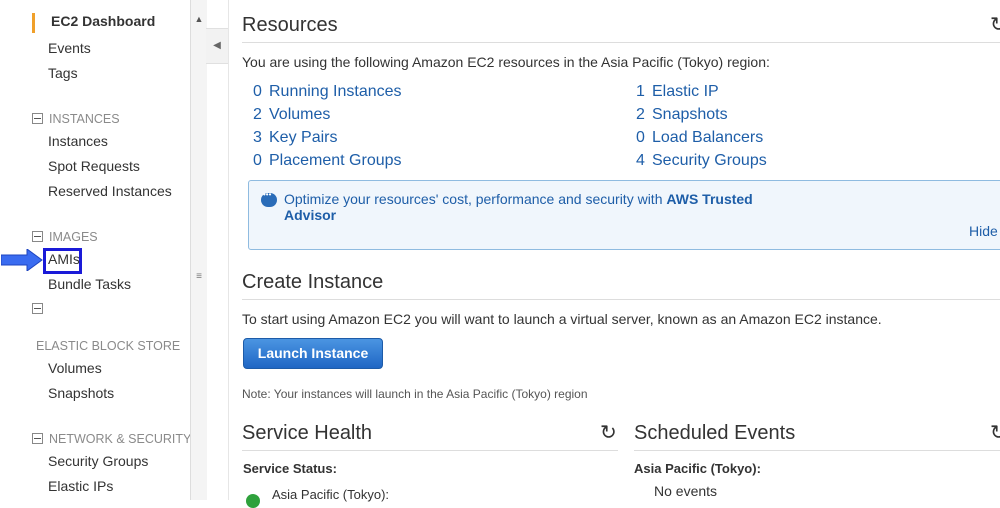 The height and width of the screenshot is (508, 1000). What do you see at coordinates (640, 91) in the screenshot?
I see `resource-count: 1` at bounding box center [640, 91].